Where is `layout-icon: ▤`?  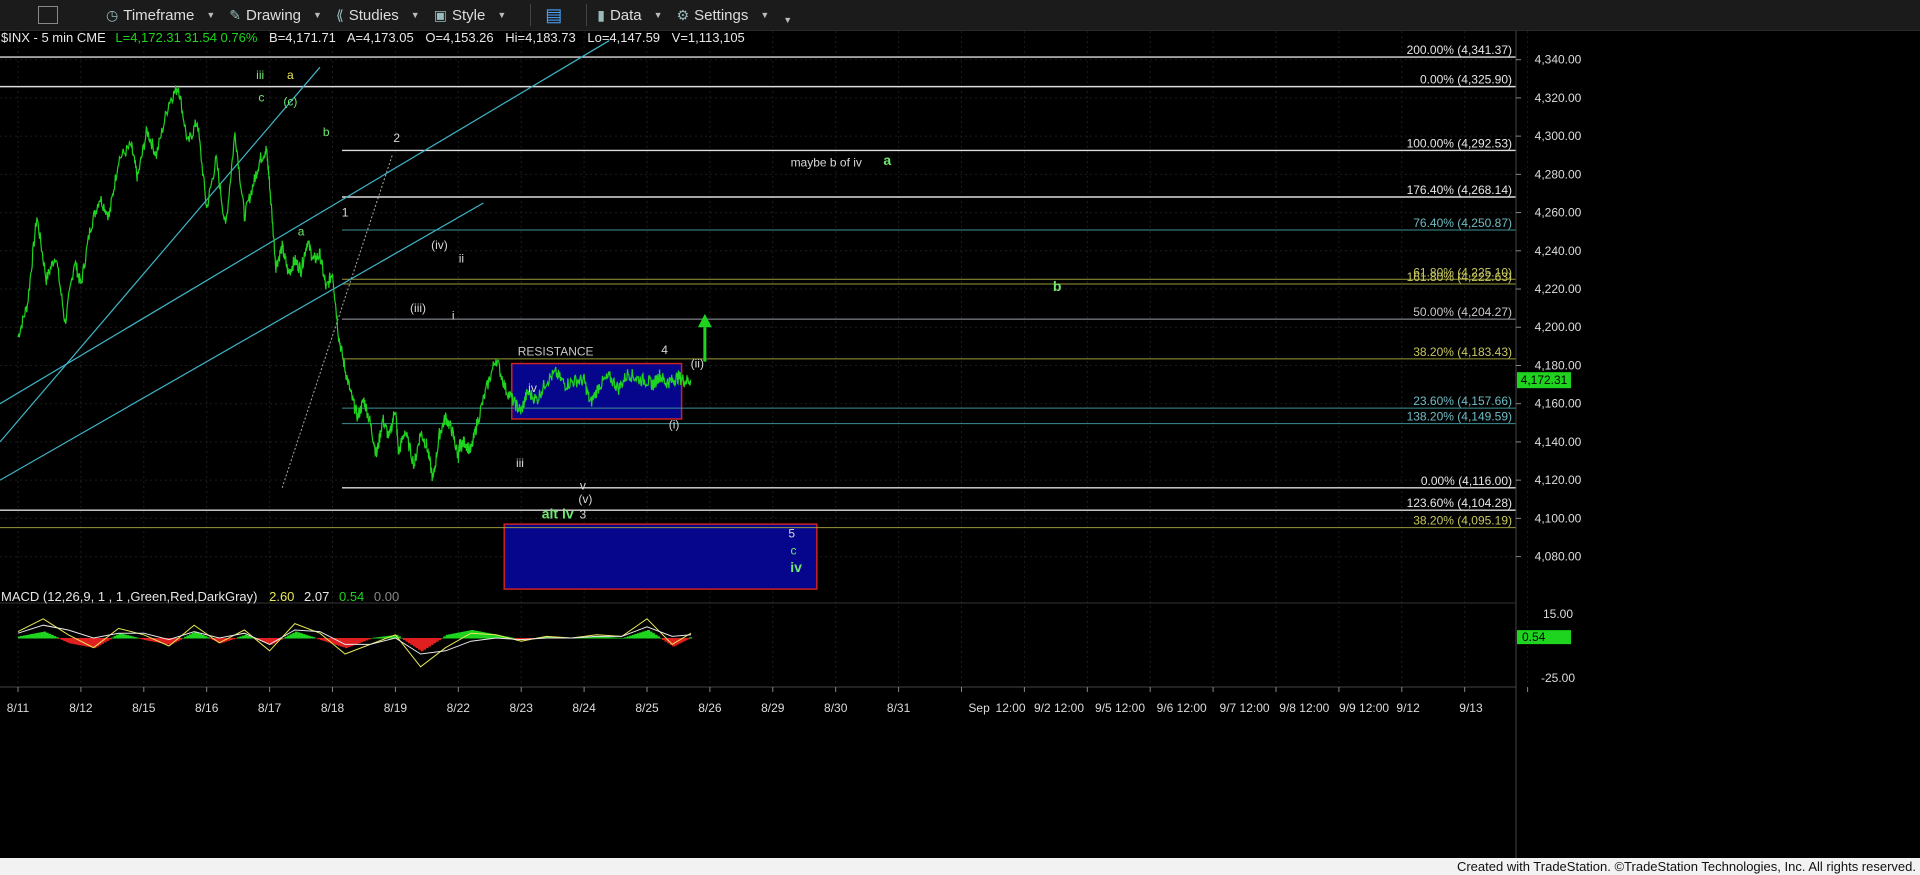
layout-icon: ▤ is located at coordinates (553, 15).